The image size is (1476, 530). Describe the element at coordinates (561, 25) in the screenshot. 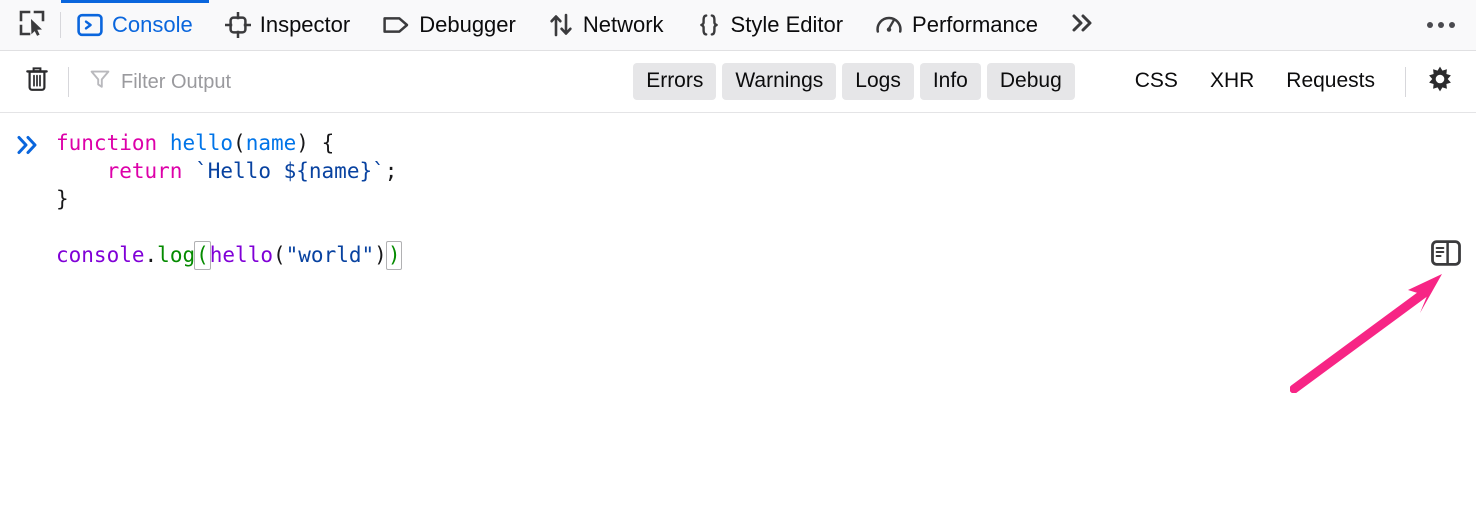

I see `network-arrows-icon` at that location.